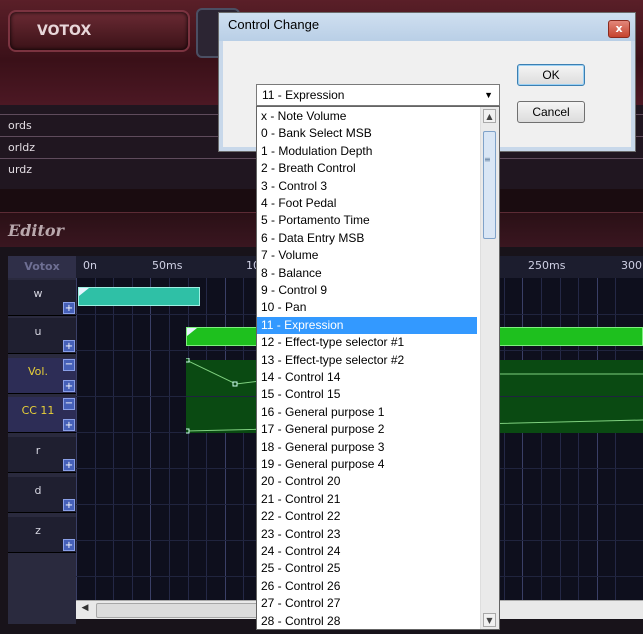  I want to click on list-item: 24 - Control 24, so click(367, 551).